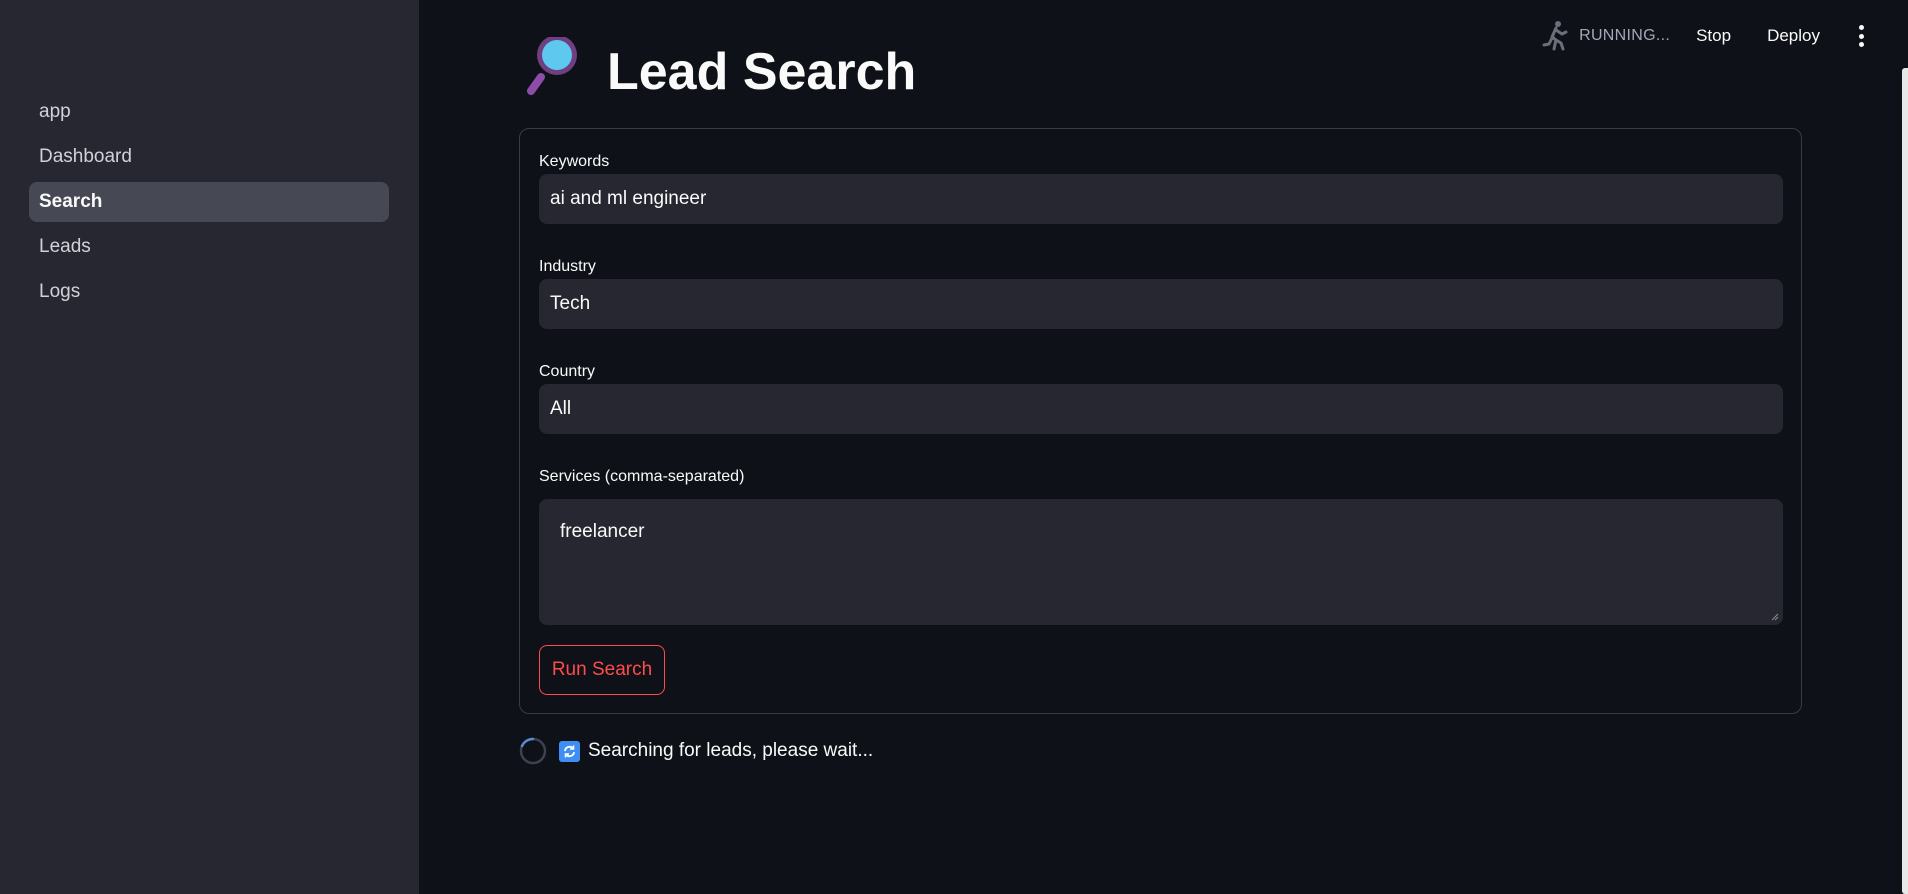 The width and height of the screenshot is (1908, 894). Describe the element at coordinates (602, 531) in the screenshot. I see `services-value: freelancer` at that location.